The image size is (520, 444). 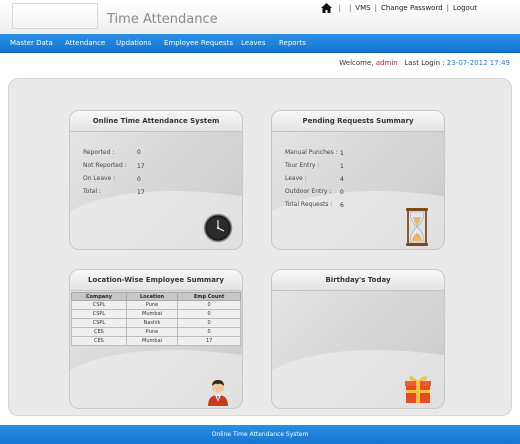 I want to click on pending-panel-title: Pending Requests Summary, so click(x=358, y=121).